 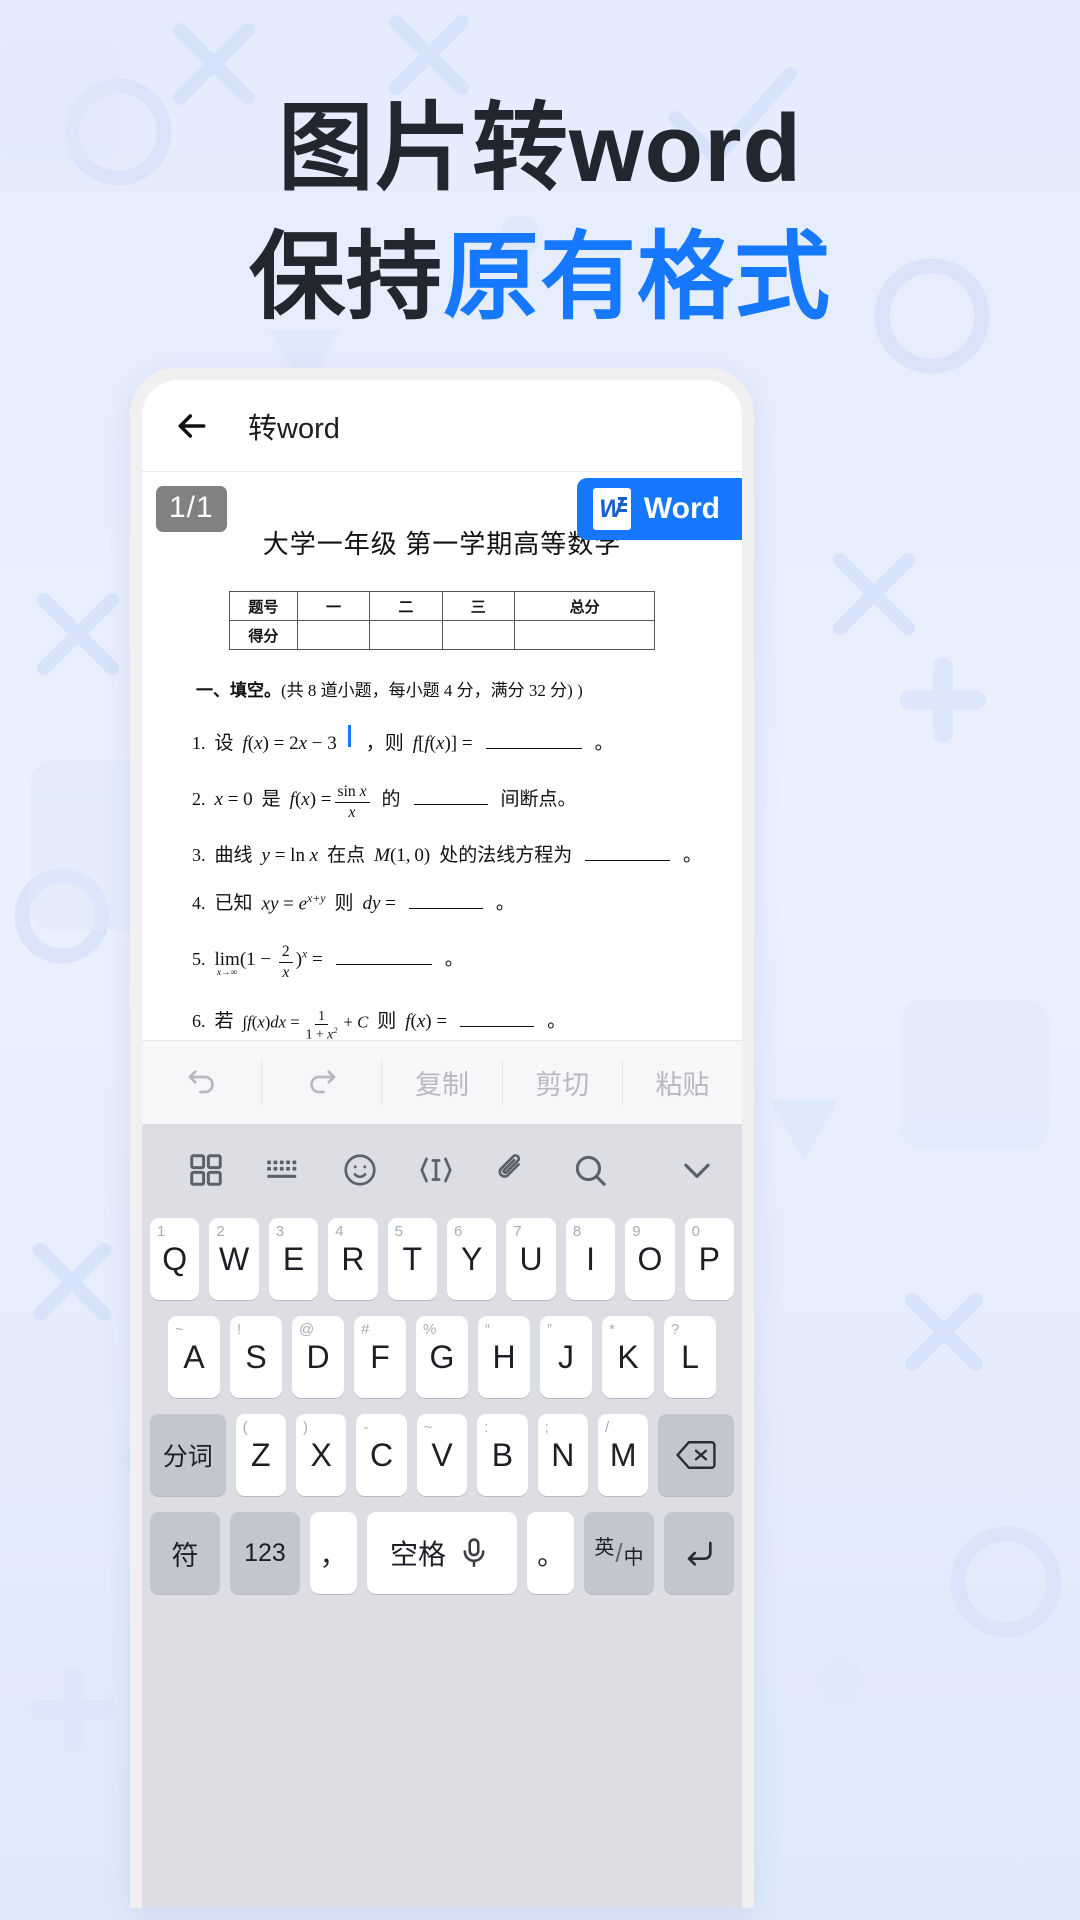 What do you see at coordinates (321, 1455) in the screenshot?
I see `key-x: ) X` at bounding box center [321, 1455].